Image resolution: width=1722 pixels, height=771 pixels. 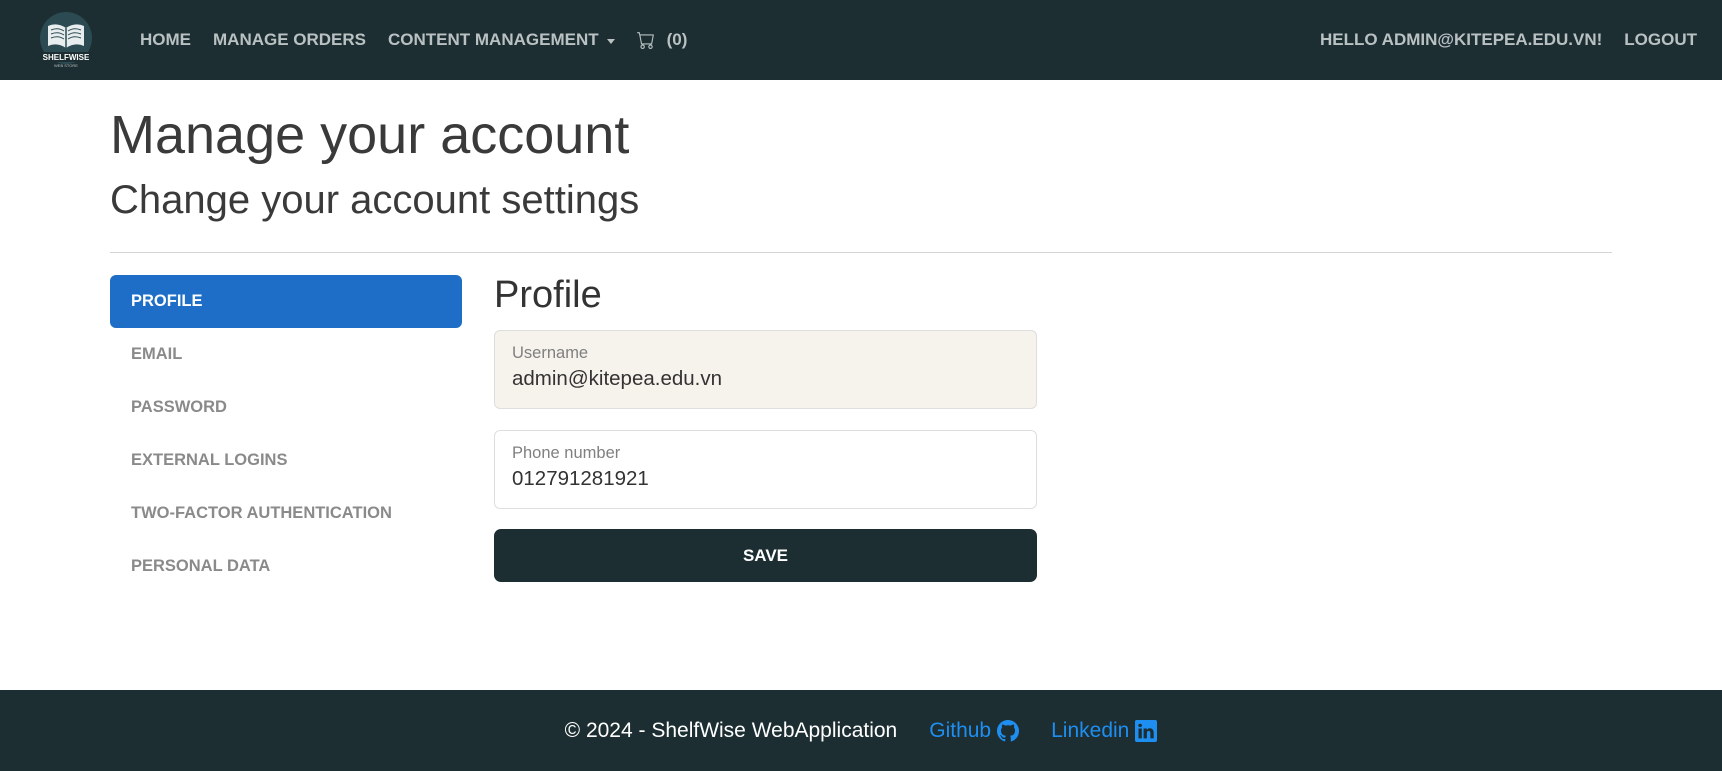 I want to click on phone-number-field: Phone number, so click(x=765, y=469).